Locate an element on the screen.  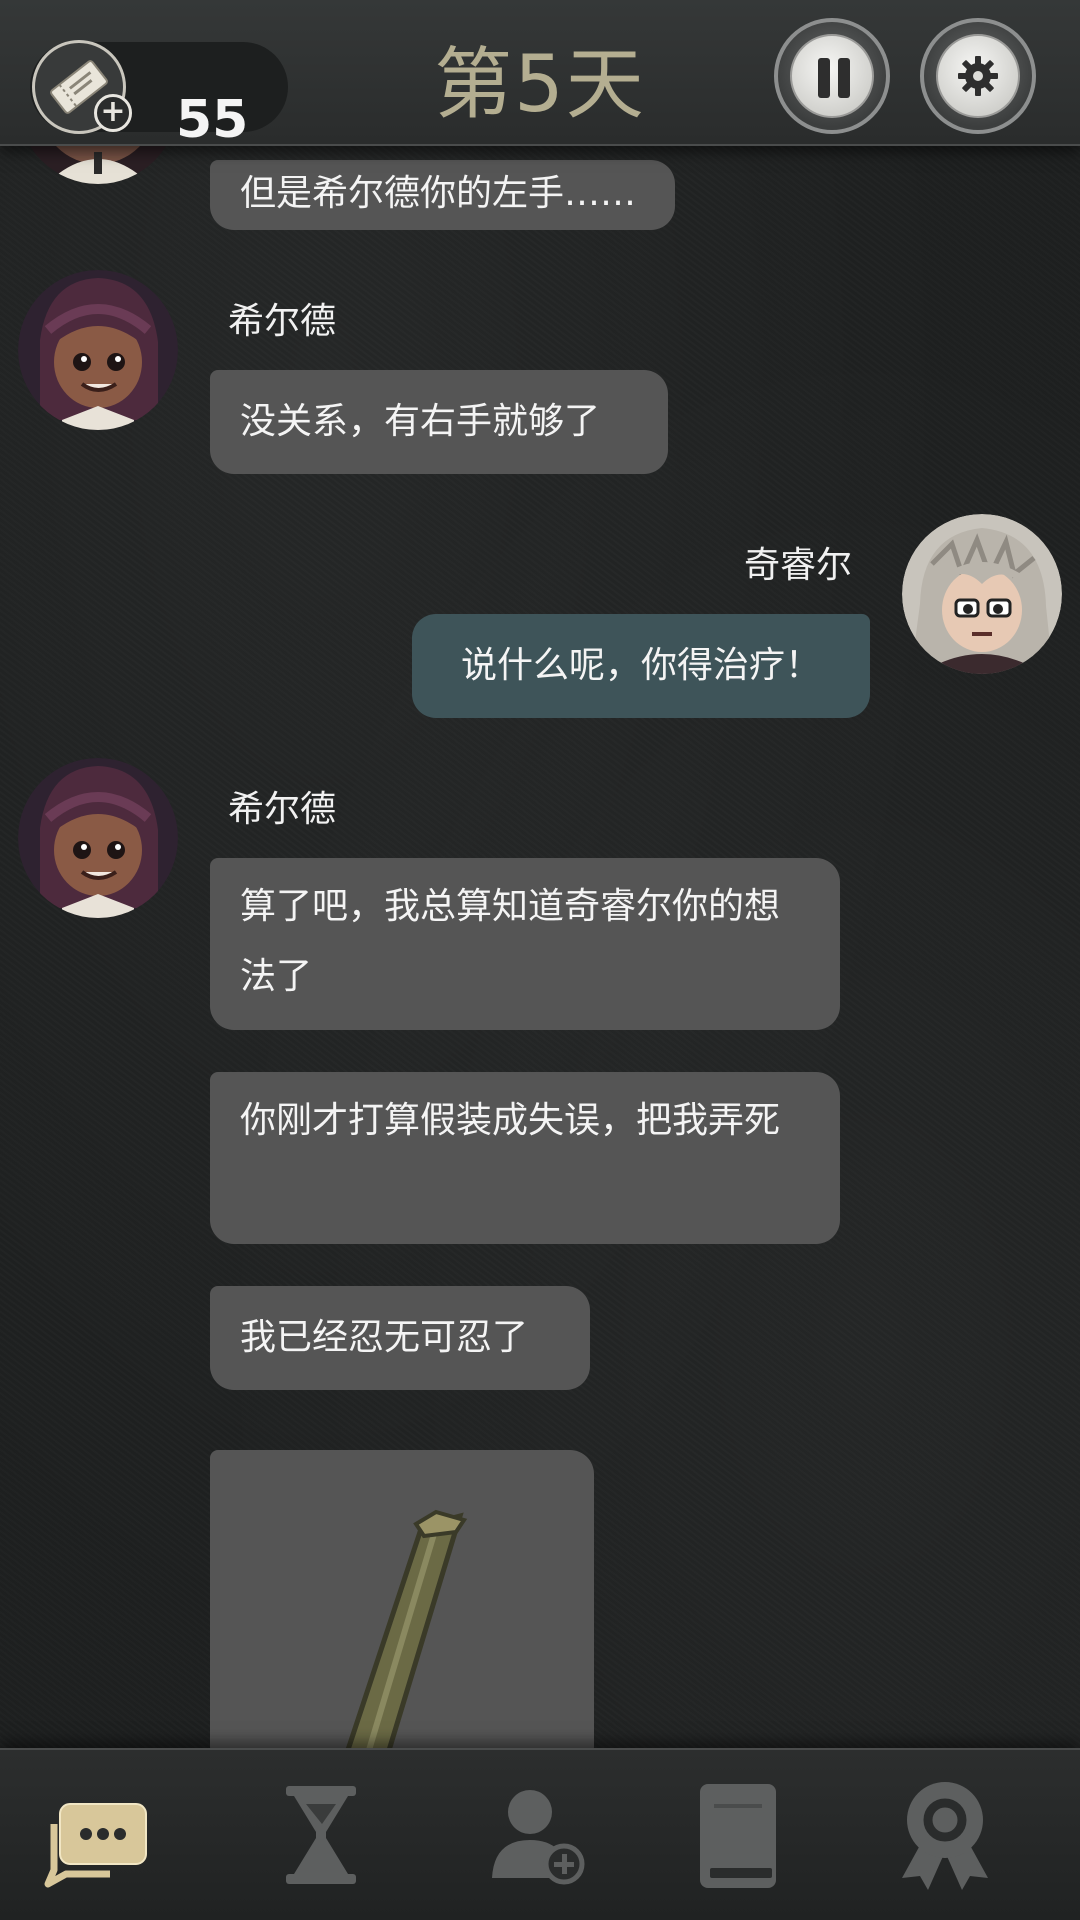
nav-chat is located at coordinates (105, 1836).